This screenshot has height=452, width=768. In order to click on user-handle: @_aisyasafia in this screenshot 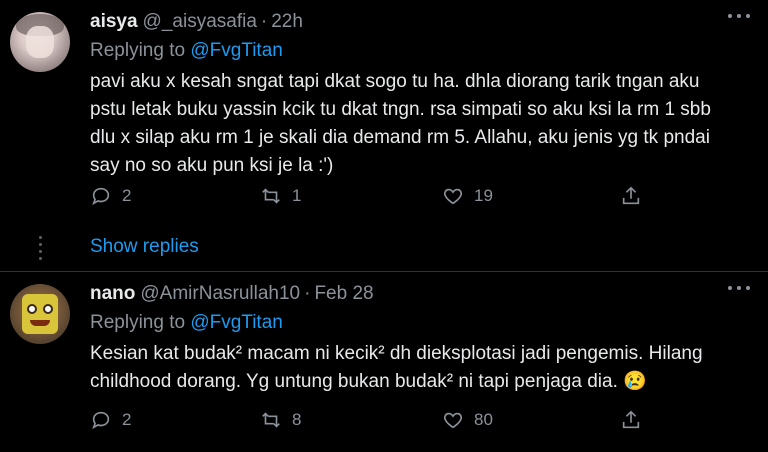, I will do `click(200, 22)`.